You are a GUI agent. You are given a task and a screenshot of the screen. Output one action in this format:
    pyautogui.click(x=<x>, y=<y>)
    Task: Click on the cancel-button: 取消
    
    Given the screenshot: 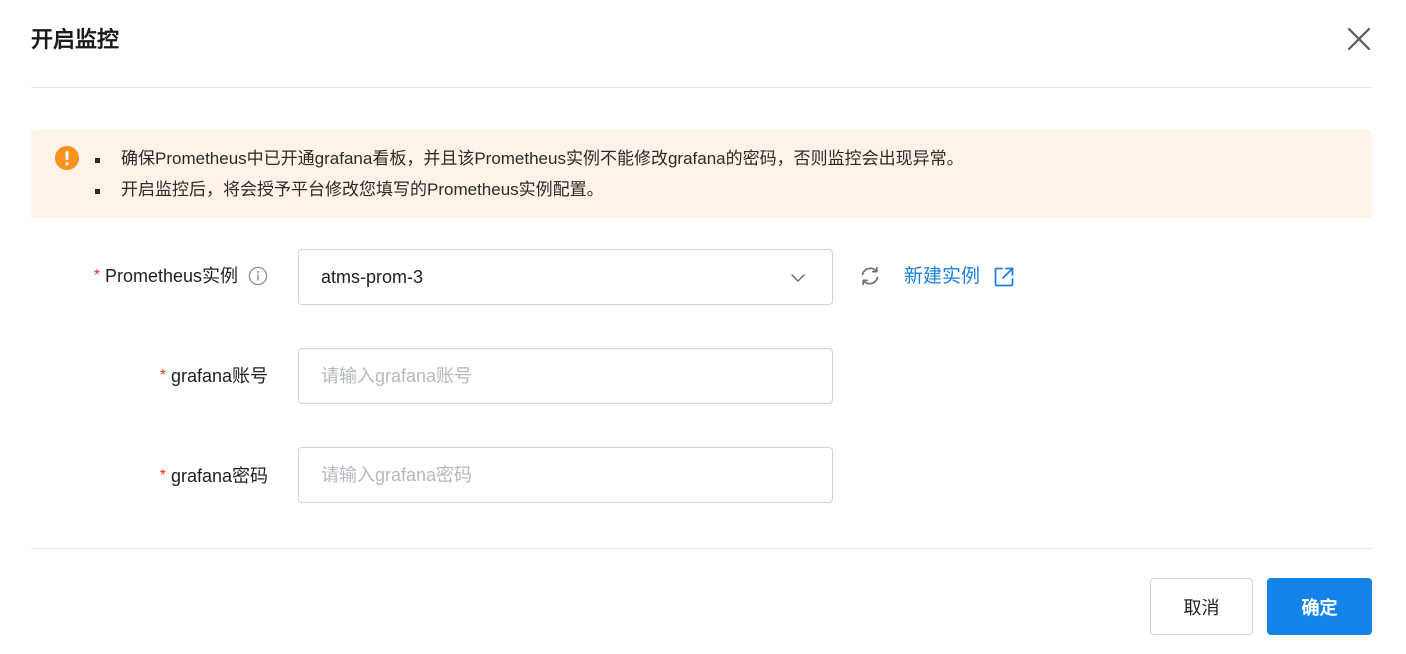 What is the action you would take?
    pyautogui.click(x=1201, y=606)
    